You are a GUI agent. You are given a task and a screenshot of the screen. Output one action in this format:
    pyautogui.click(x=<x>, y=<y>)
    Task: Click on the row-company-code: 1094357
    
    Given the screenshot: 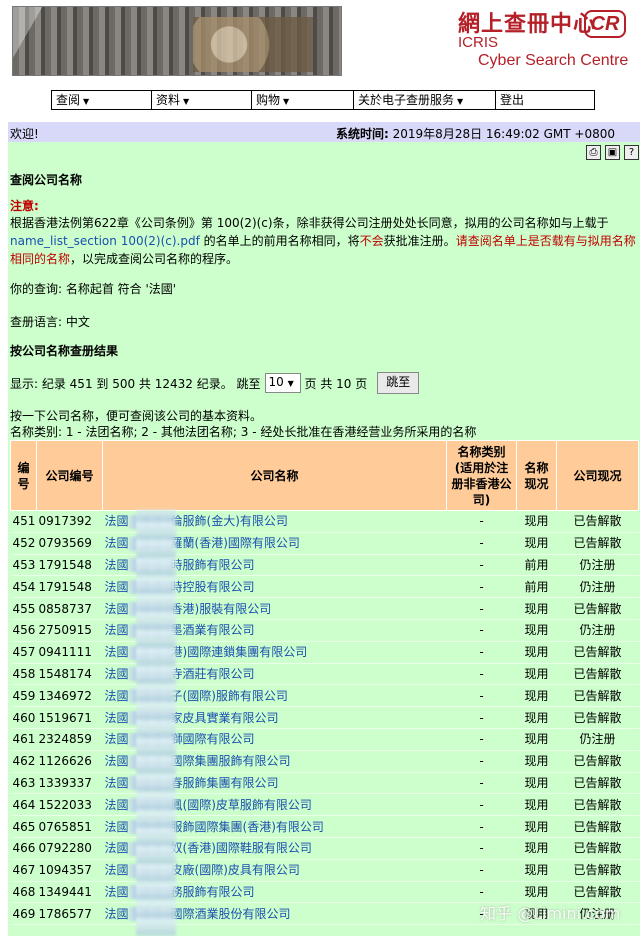 What is the action you would take?
    pyautogui.click(x=69, y=870)
    